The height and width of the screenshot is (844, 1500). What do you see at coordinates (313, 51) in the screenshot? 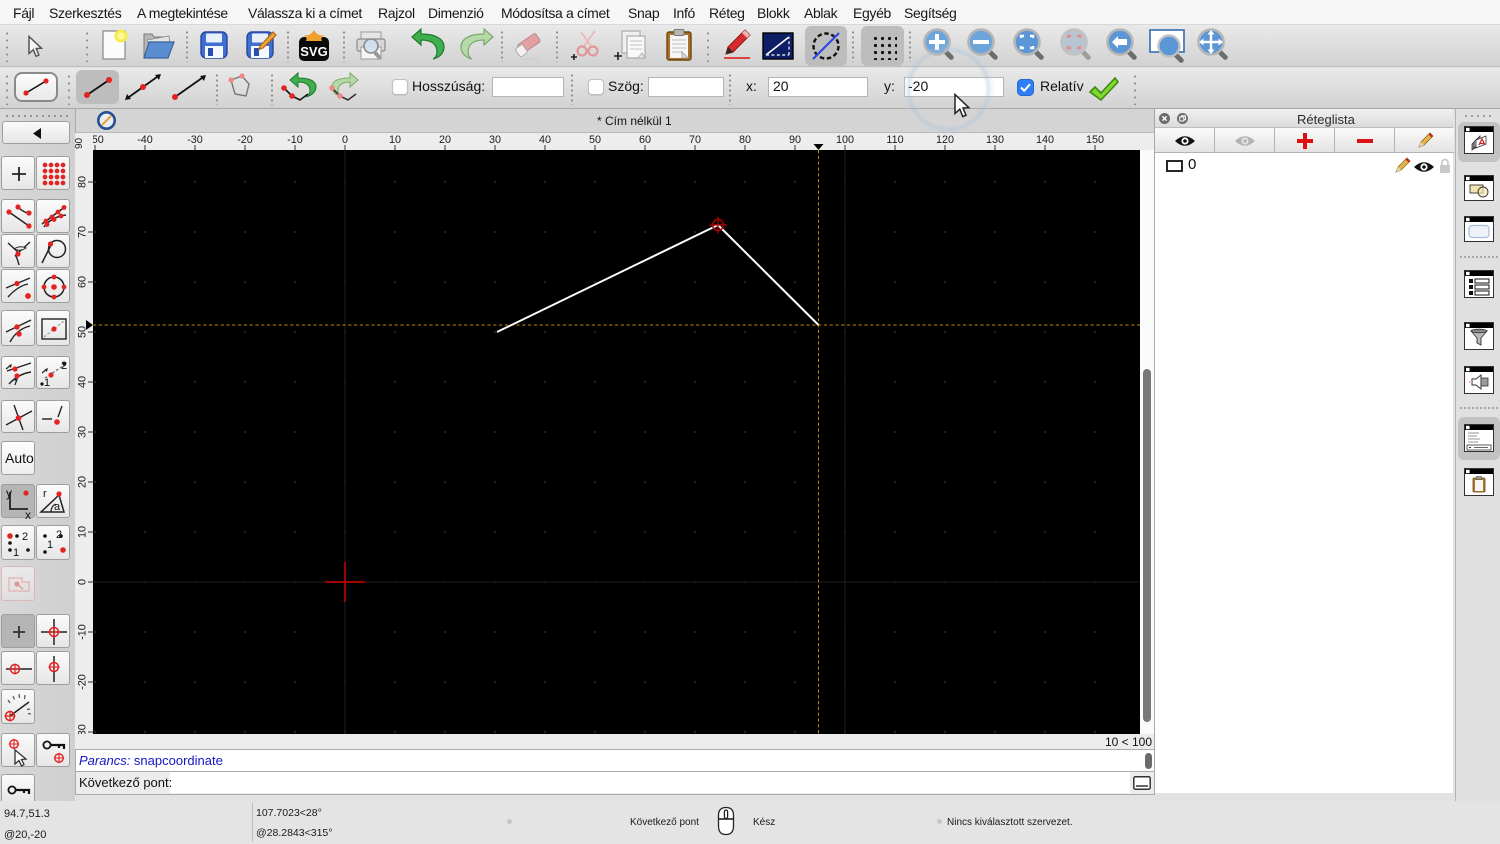
I see `svg-text: SVG` at bounding box center [313, 51].